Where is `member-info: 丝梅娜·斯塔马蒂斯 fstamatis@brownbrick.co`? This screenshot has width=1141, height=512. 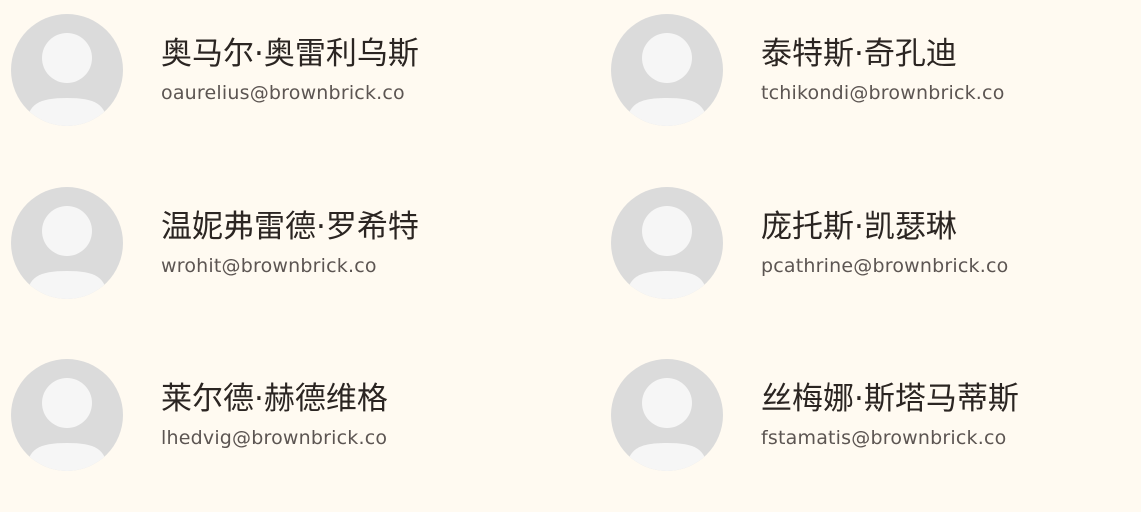
member-info: 丝梅娜·斯塔马蒂斯 fstamatis@brownbrick.co is located at coordinates (890, 415).